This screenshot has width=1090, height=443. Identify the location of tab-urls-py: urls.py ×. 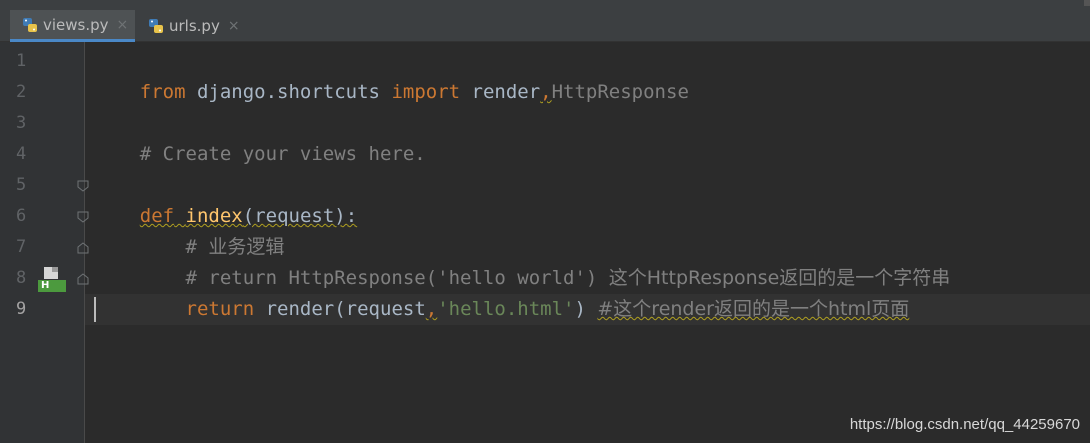
(191, 26).